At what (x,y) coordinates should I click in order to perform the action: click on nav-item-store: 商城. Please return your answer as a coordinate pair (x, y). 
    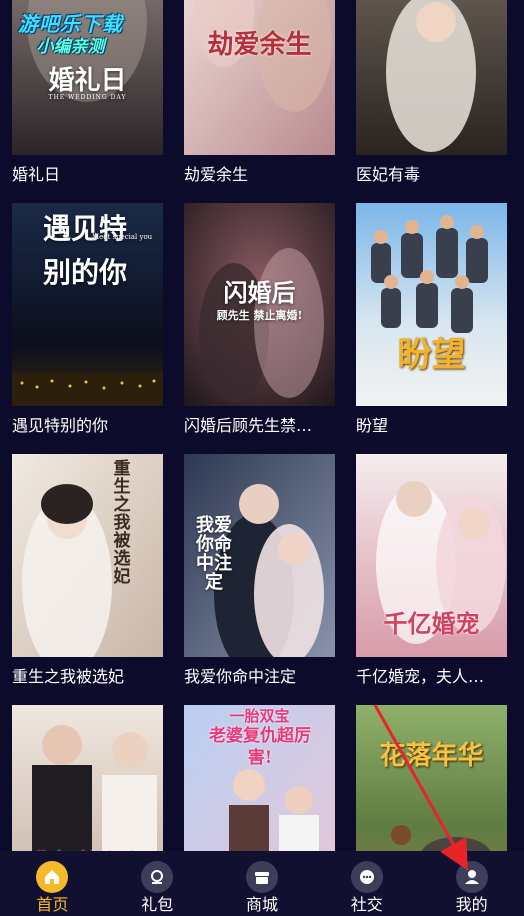
    Looking at the image, I should click on (262, 883).